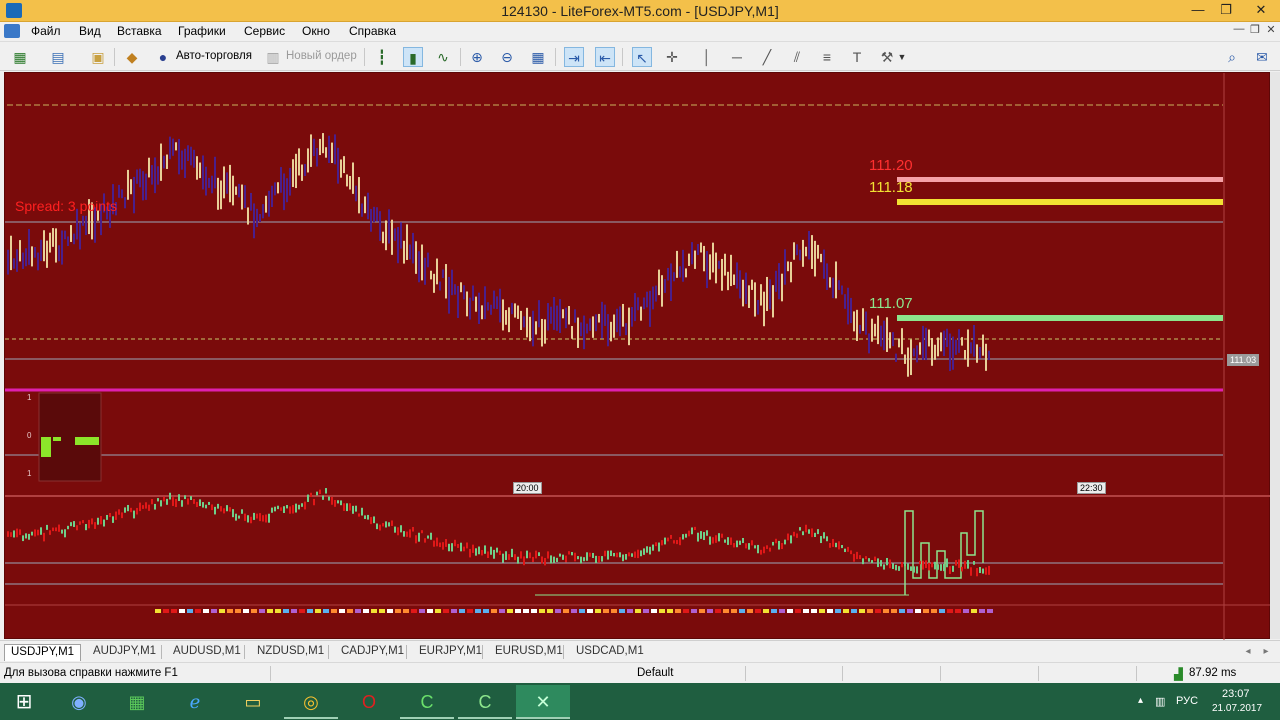 The width and height of the screenshot is (1280, 720). Describe the element at coordinates (737, 57) in the screenshot. I see `horizontal-line-icon: ─` at that location.